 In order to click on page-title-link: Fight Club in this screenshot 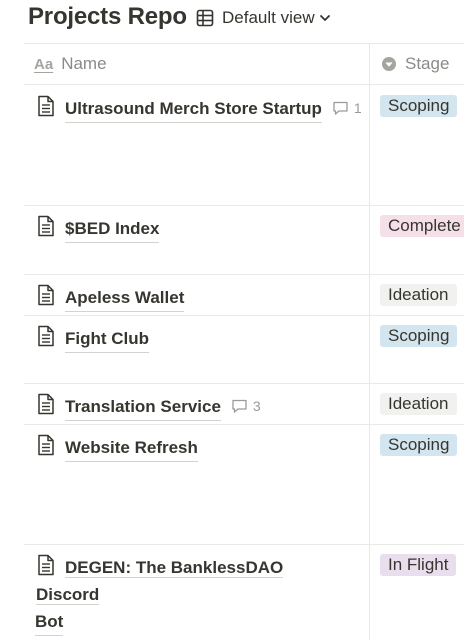, I will do `click(107, 339)`.